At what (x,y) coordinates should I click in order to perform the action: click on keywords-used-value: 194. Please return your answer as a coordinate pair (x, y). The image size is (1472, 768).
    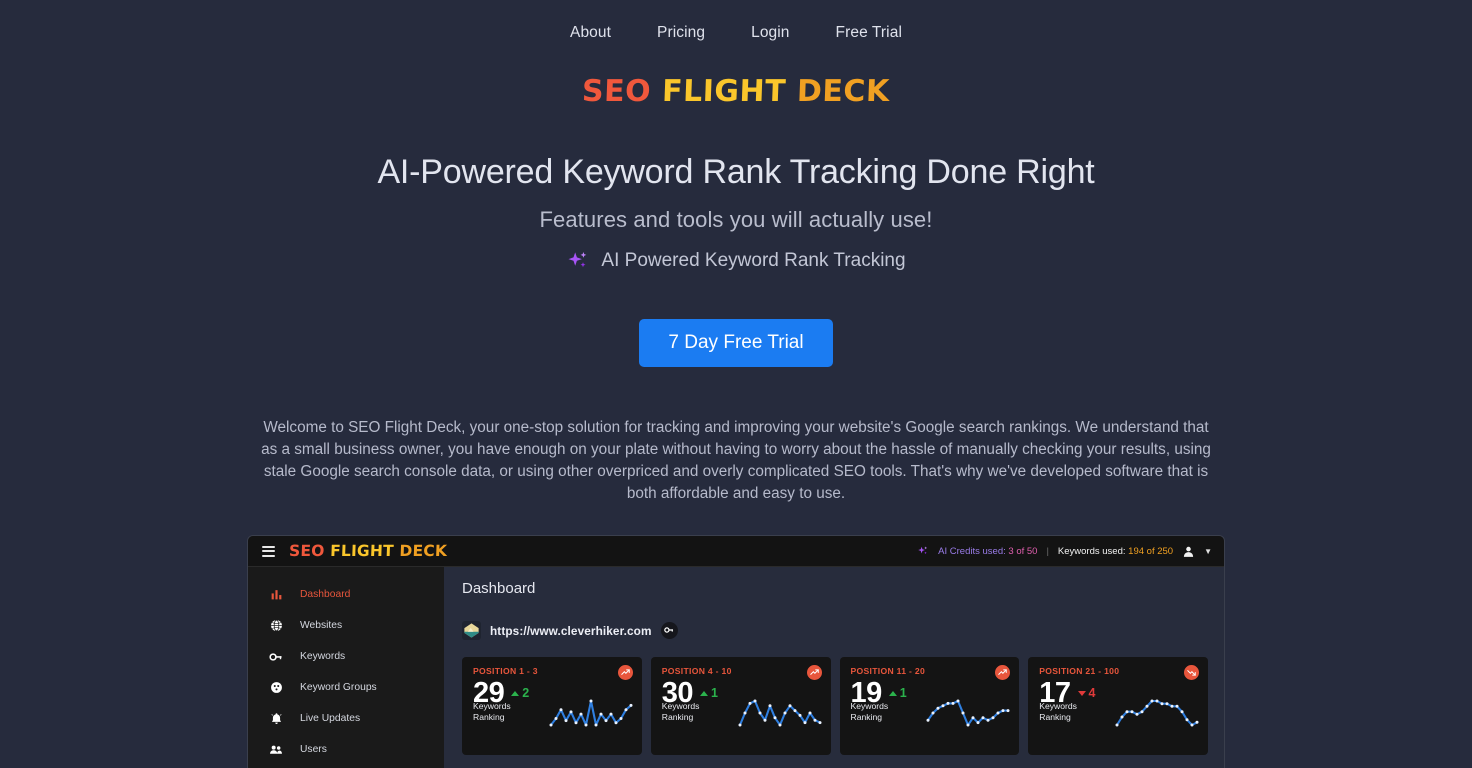
    Looking at the image, I should click on (1136, 551).